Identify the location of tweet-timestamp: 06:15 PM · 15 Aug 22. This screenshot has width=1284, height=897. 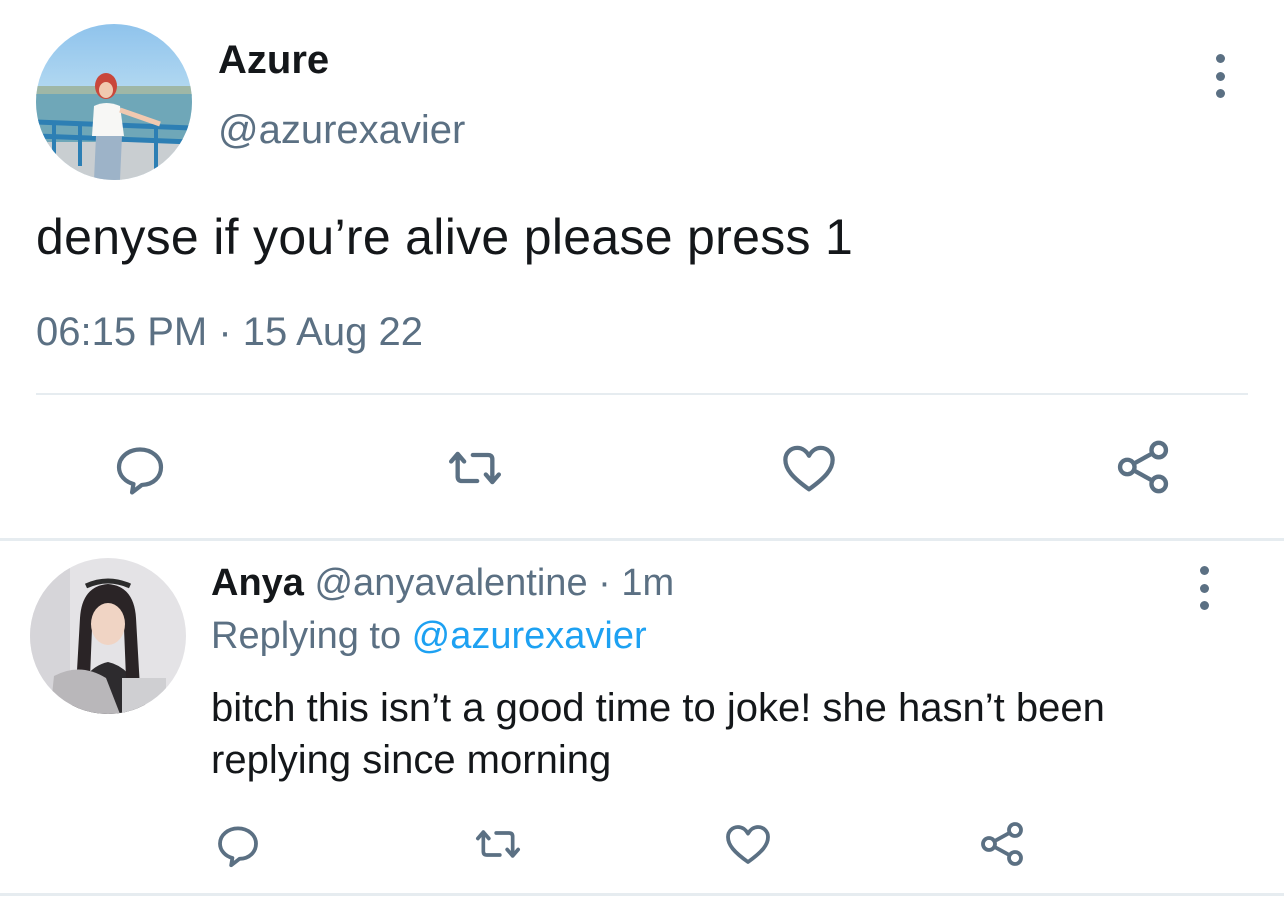
(229, 332).